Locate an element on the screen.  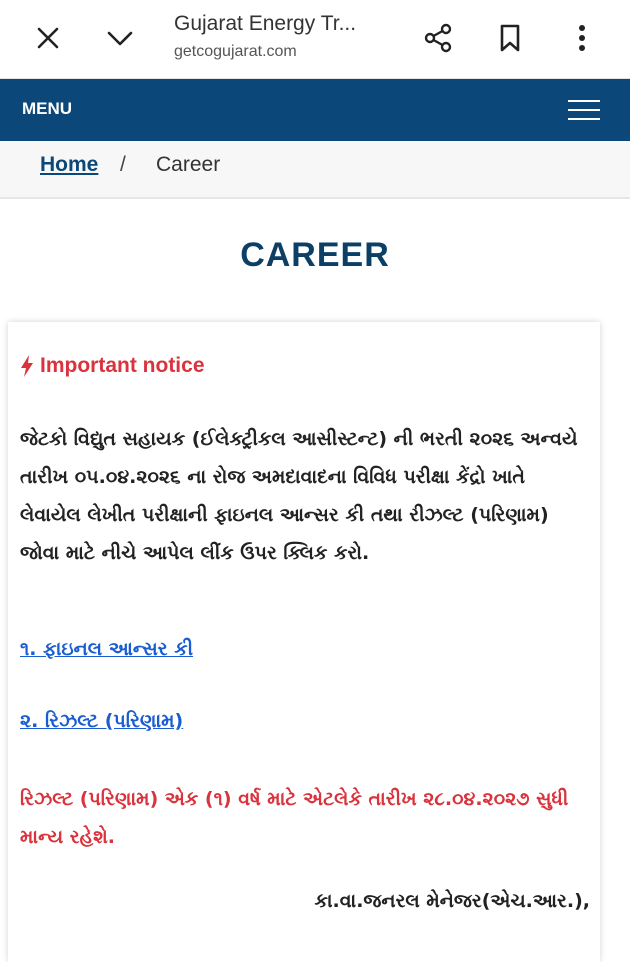
breadcrumb: Home / Career is located at coordinates (315, 170).